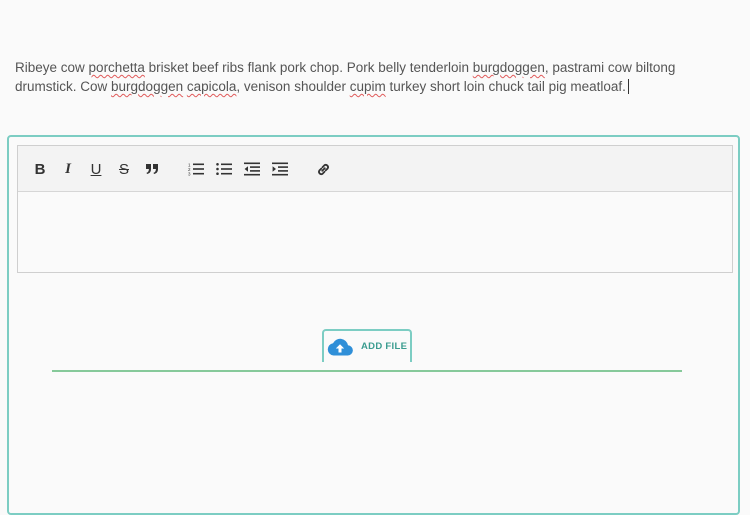  I want to click on outdent-icon, so click(252, 169).